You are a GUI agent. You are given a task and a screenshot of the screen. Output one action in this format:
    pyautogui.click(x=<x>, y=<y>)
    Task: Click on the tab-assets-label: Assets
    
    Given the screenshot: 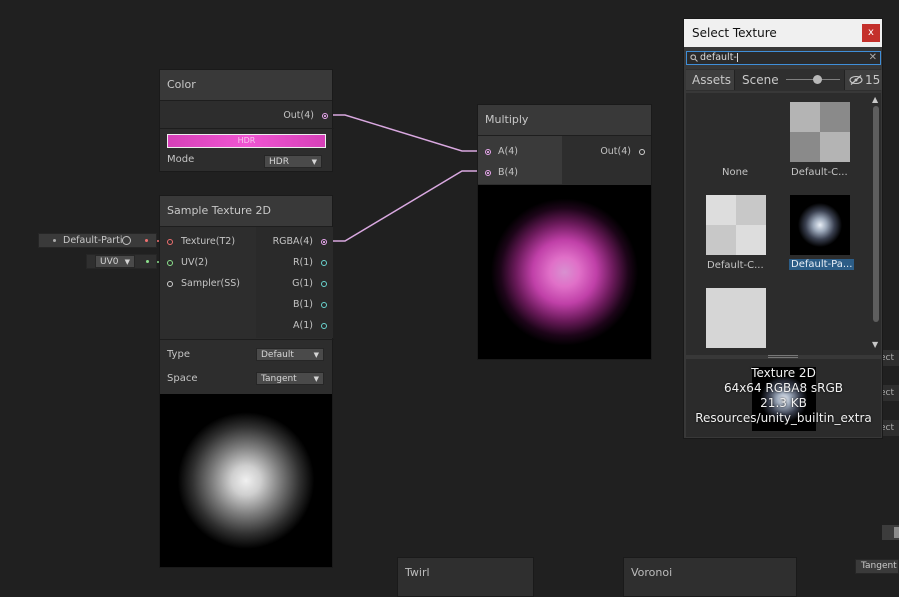 What is the action you would take?
    pyautogui.click(x=712, y=80)
    